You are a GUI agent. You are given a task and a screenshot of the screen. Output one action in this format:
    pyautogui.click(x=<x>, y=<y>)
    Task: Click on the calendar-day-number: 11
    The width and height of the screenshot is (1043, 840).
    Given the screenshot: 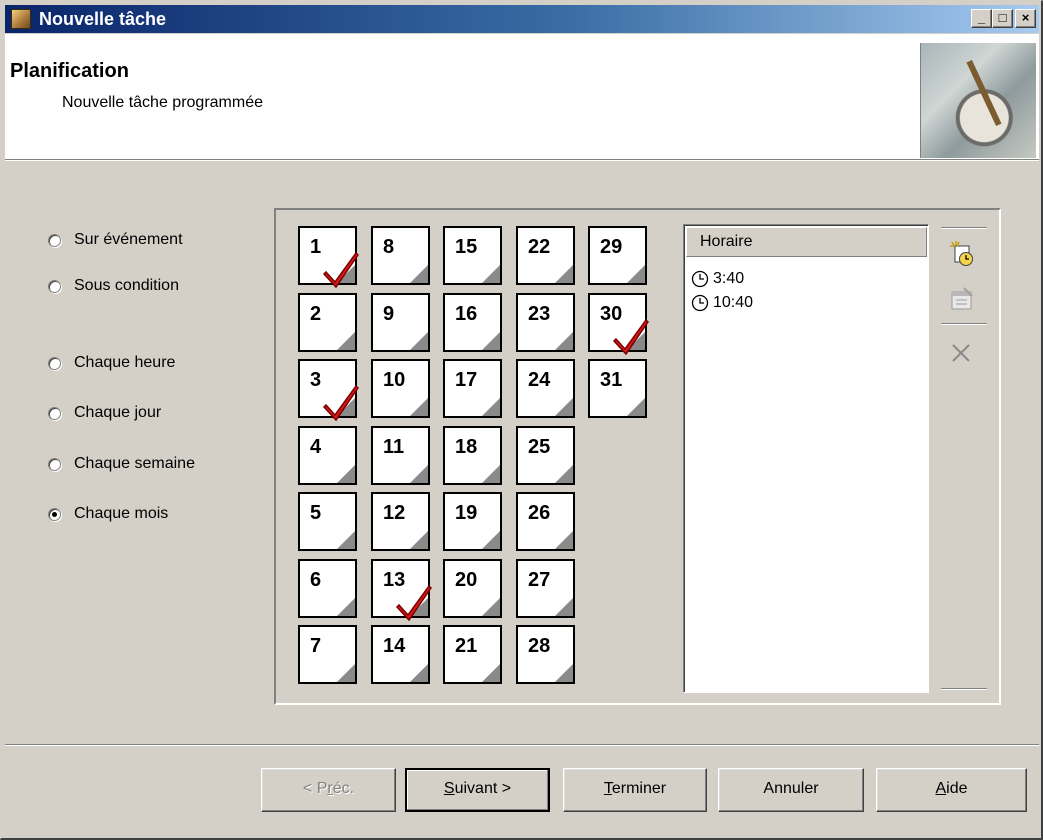 What is the action you would take?
    pyautogui.click(x=394, y=447)
    